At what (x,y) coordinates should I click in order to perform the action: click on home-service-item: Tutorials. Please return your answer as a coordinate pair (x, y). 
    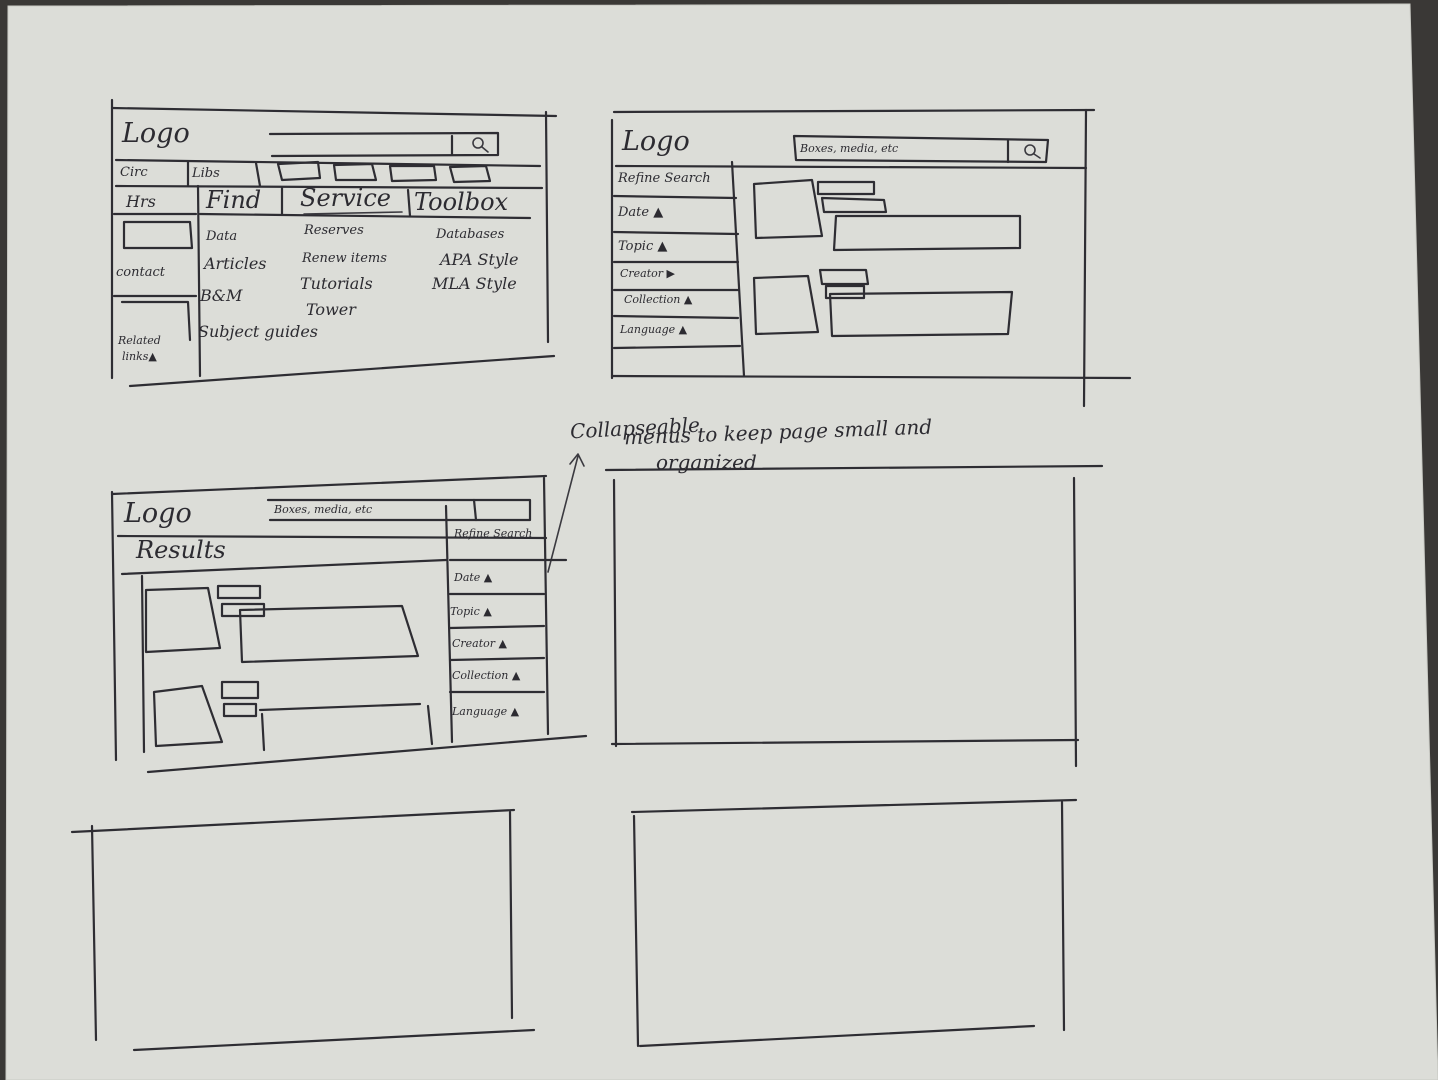
    Looking at the image, I should click on (336, 284).